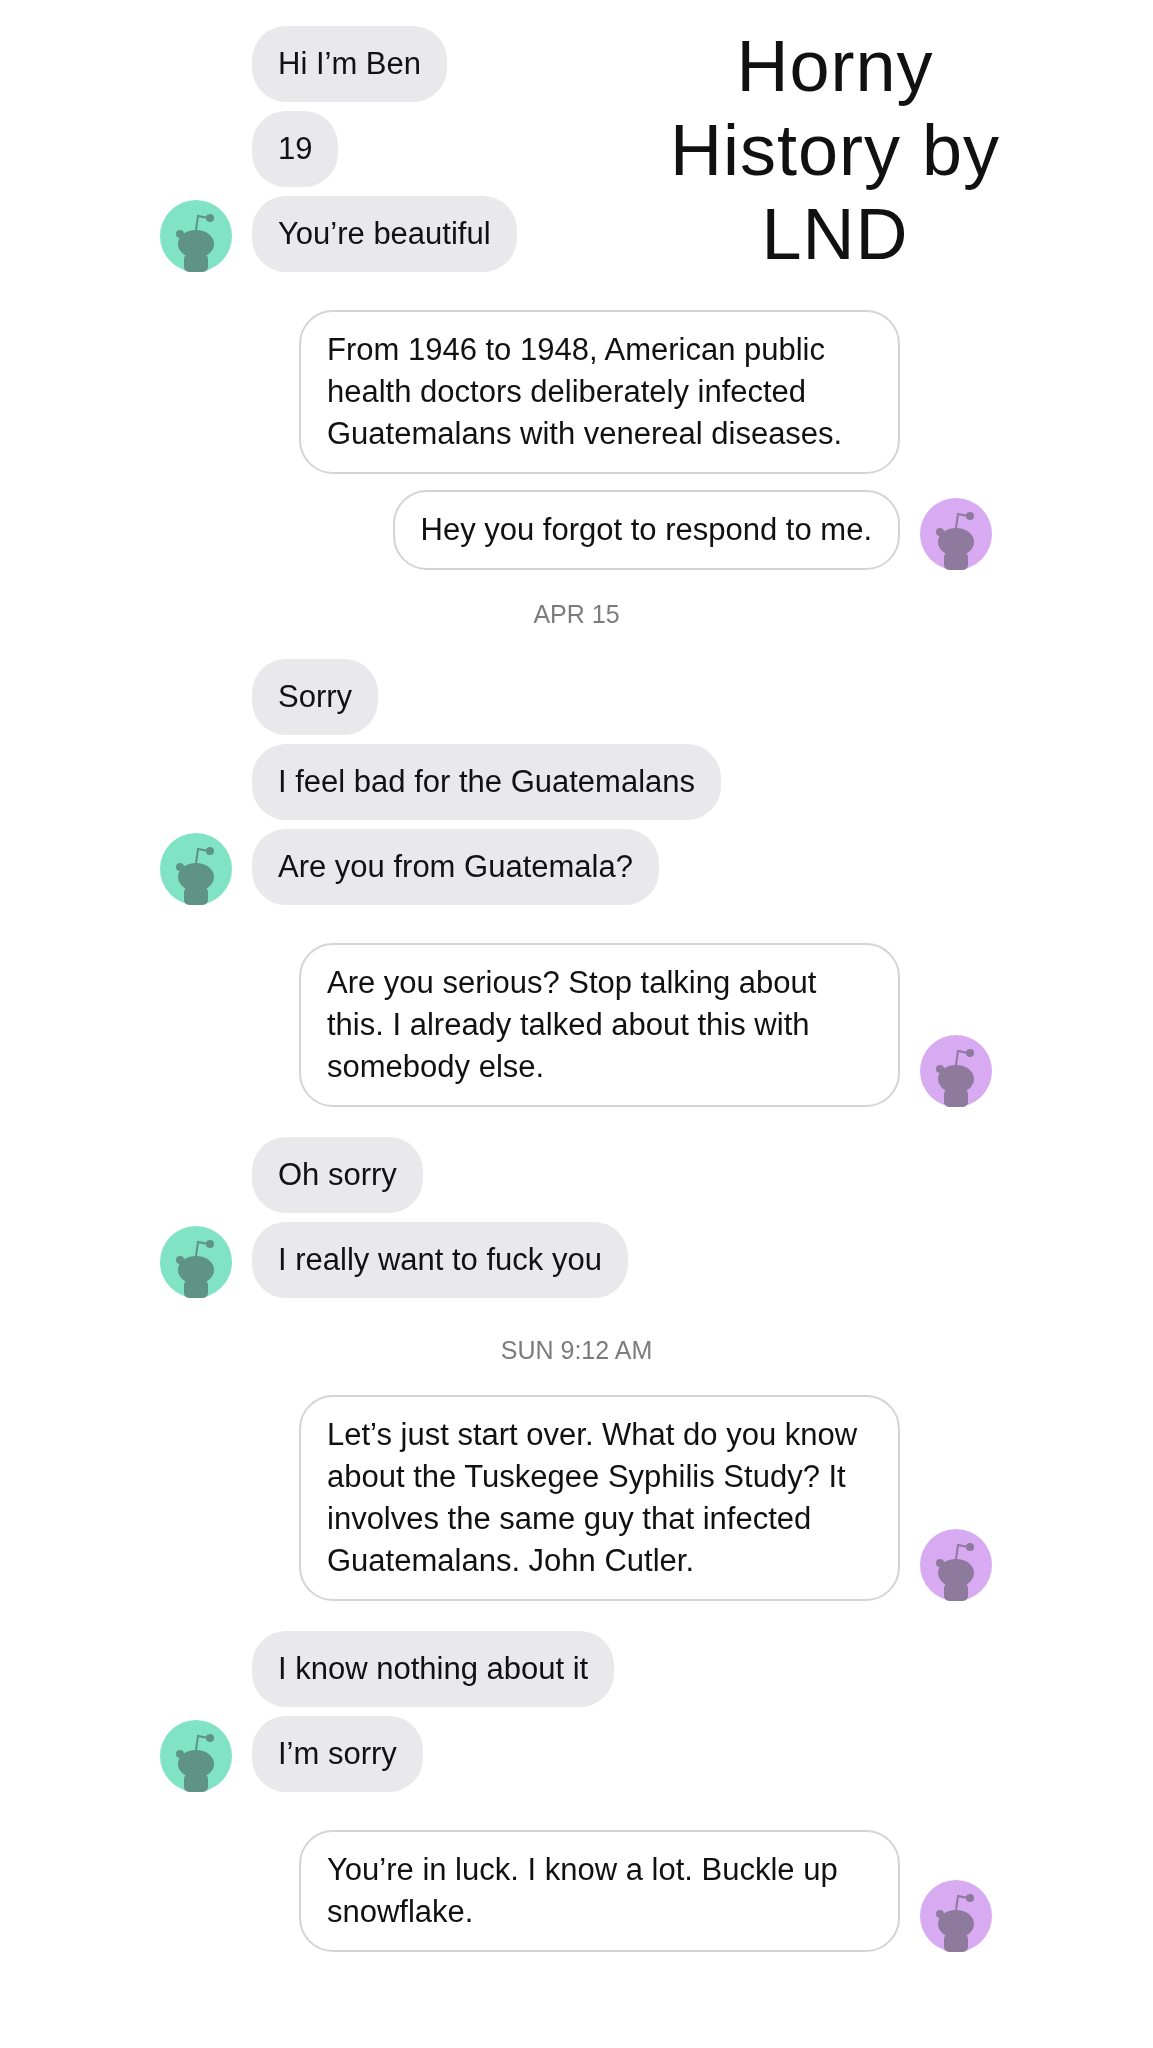  Describe the element at coordinates (835, 66) in the screenshot. I see `caption-title: Horny` at that location.